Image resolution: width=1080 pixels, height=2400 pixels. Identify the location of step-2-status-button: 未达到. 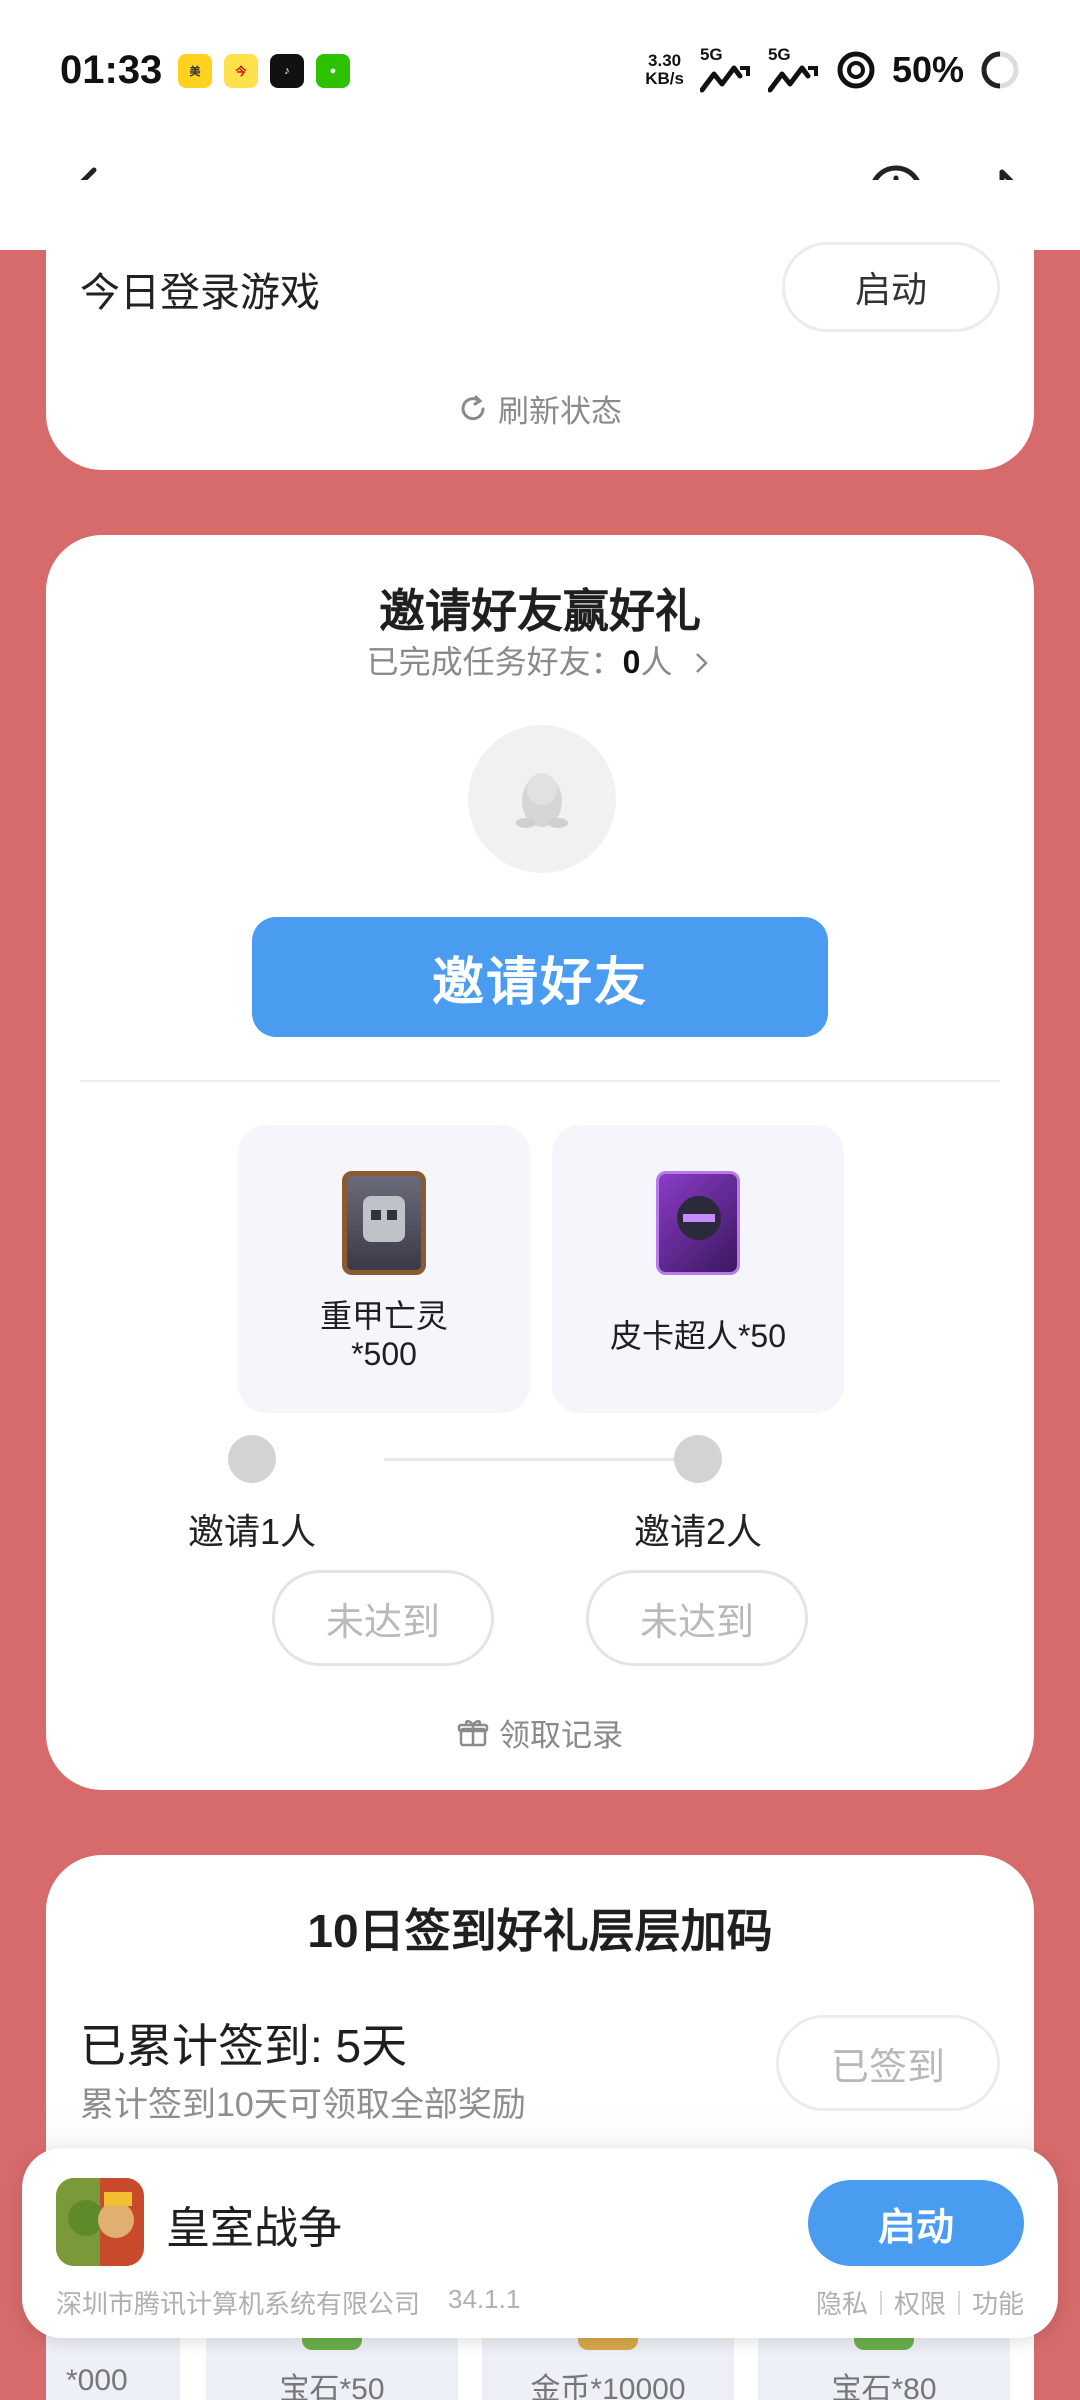
(697, 1618).